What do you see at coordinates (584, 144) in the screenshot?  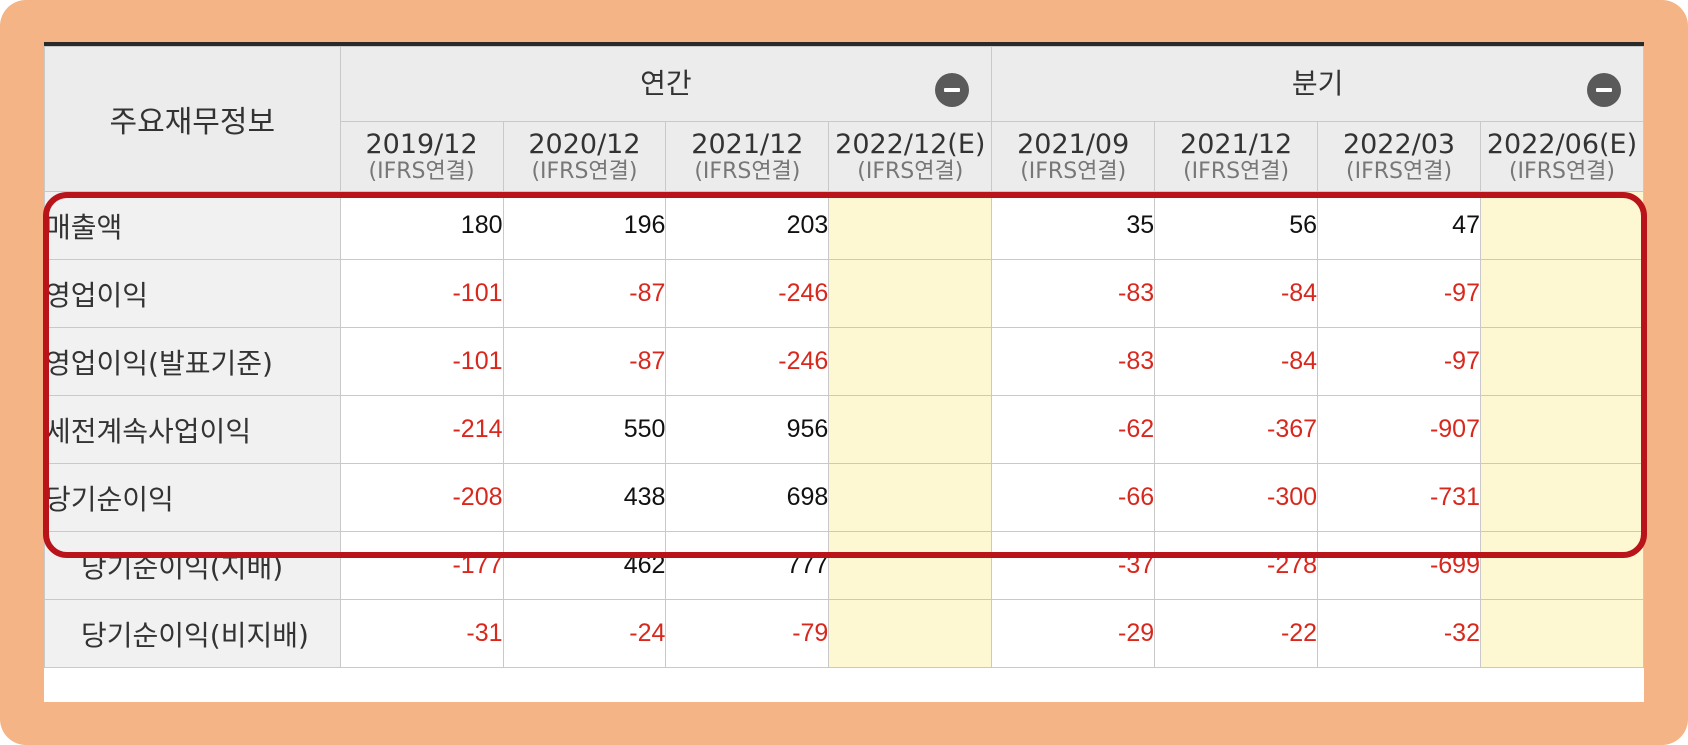 I see `period-date: 2020/12` at bounding box center [584, 144].